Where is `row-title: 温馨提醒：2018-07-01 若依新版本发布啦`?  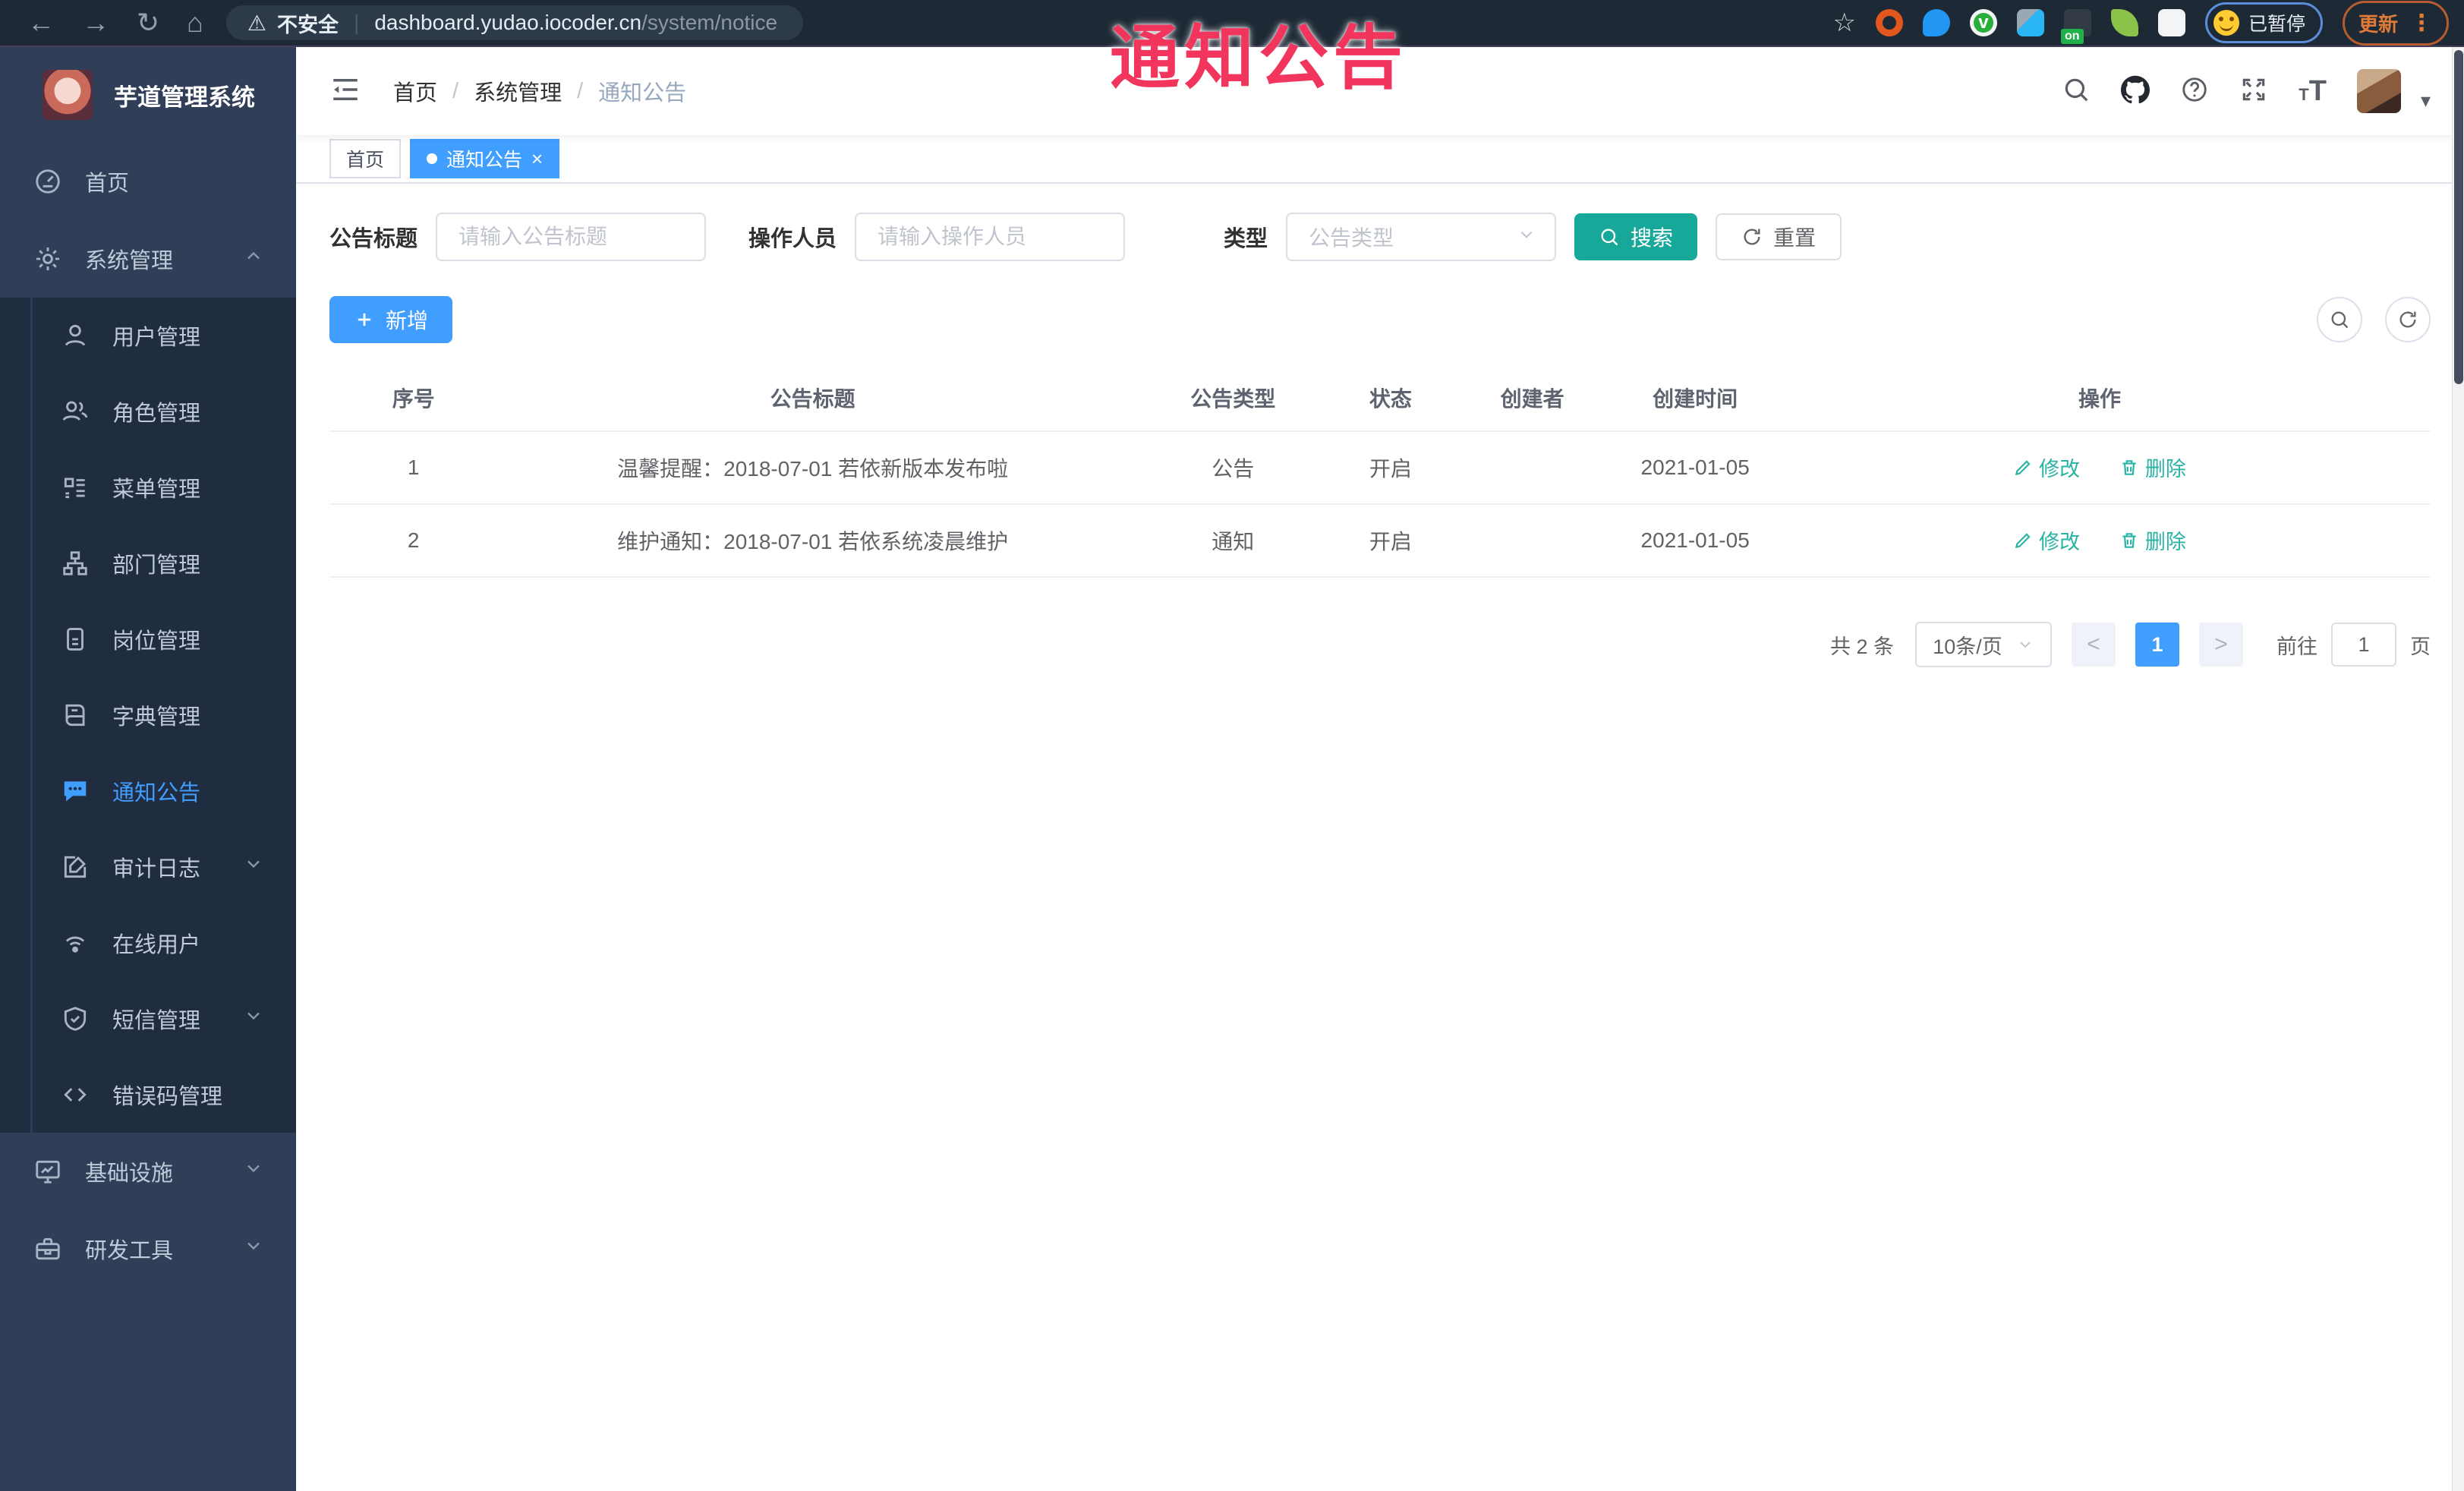 row-title: 温馨提醒：2018-07-01 若依新版本发布啦 is located at coordinates (813, 468).